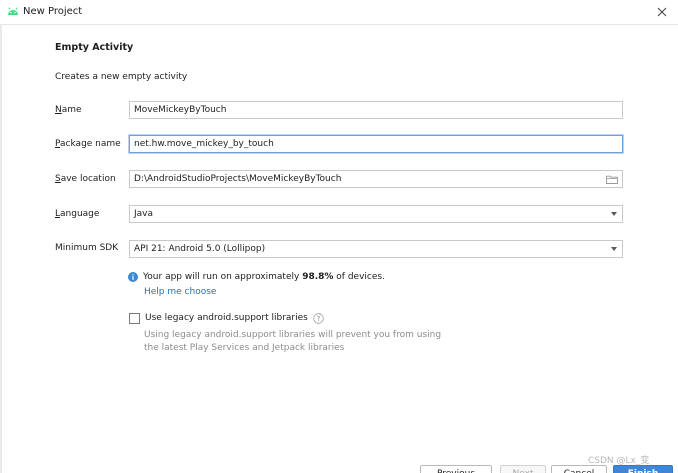 The width and height of the screenshot is (678, 473). Describe the element at coordinates (53, 11) in the screenshot. I see `window-title: New Project` at that location.